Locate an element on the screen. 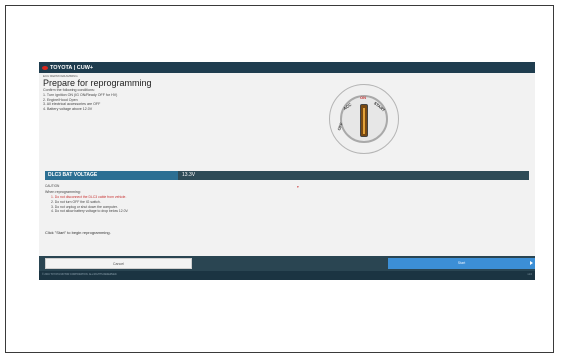 The width and height of the screenshot is (561, 360). cancel-button: Cancel is located at coordinates (118, 263).